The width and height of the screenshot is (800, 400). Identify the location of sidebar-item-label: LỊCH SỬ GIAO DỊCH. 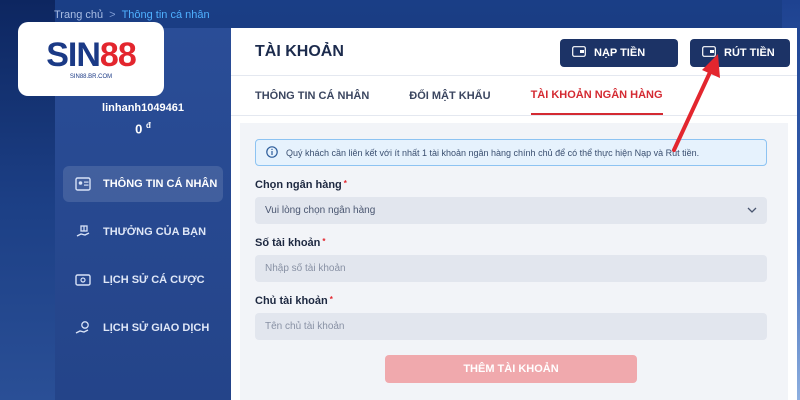
(156, 328).